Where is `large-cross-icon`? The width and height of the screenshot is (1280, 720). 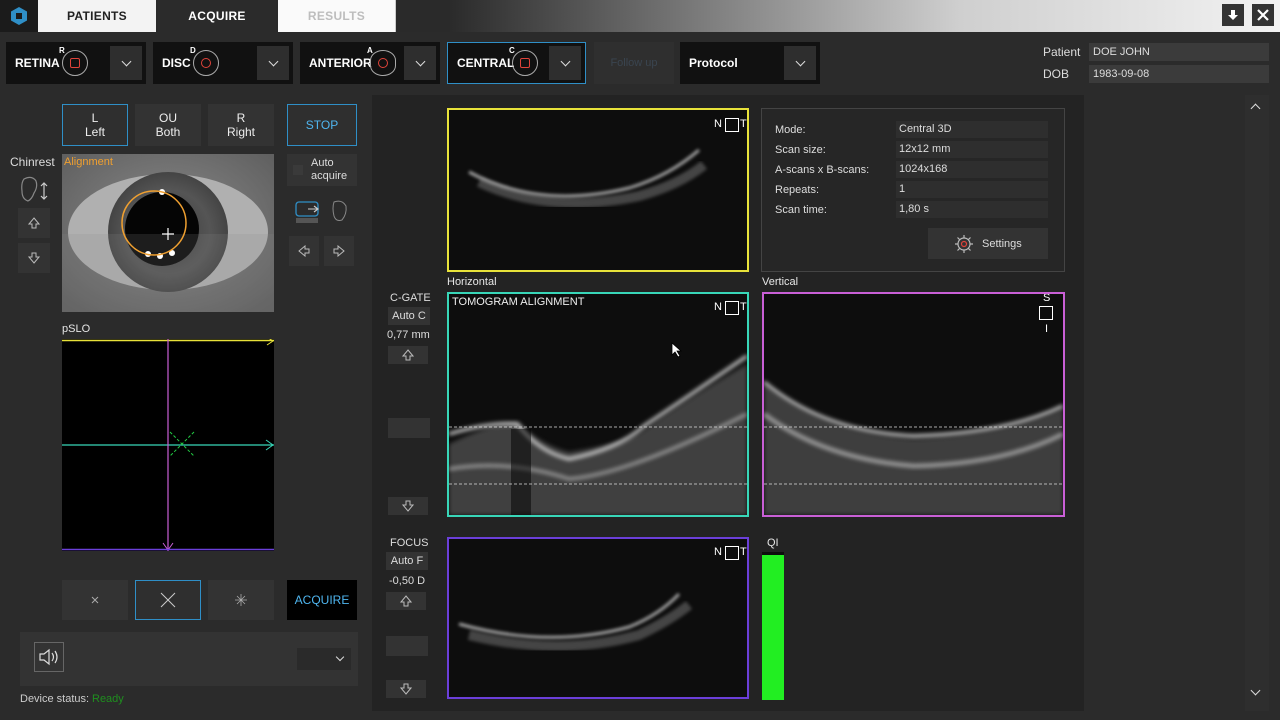 large-cross-icon is located at coordinates (168, 600).